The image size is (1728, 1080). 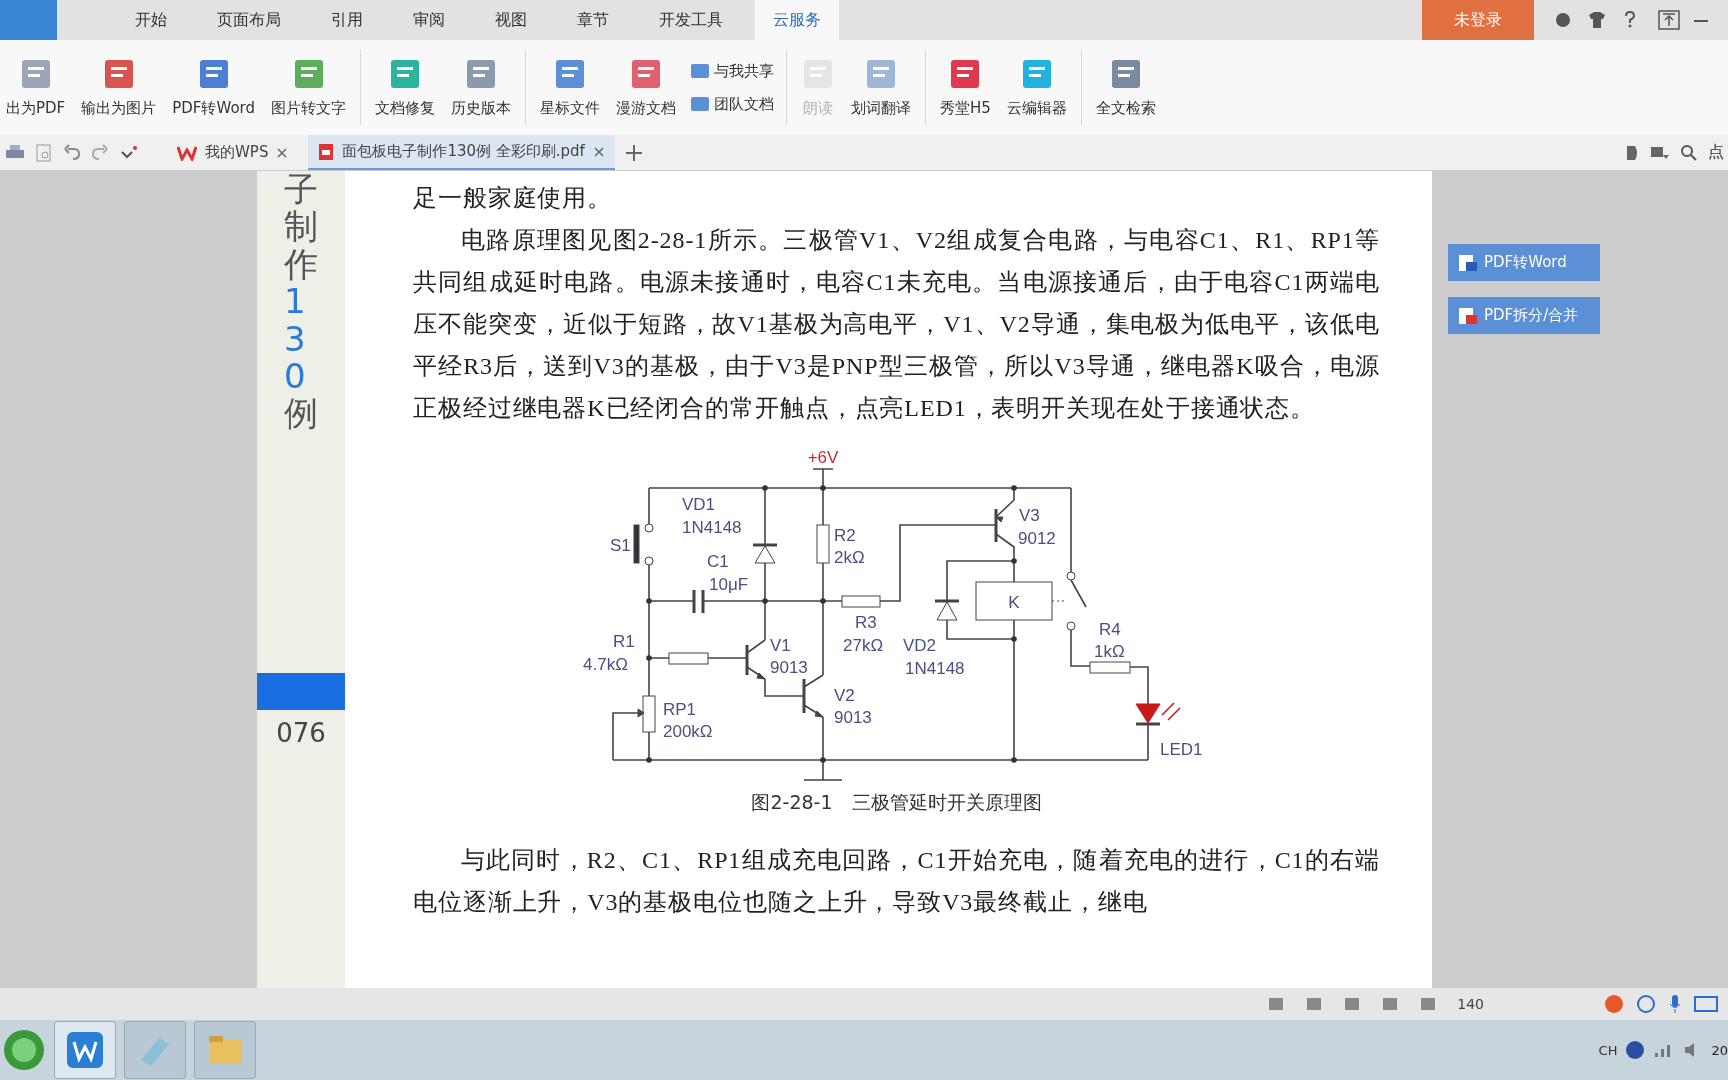 I want to click on figure-caption: 图2-28-1 三极管延时开关原理图, so click(x=896, y=802).